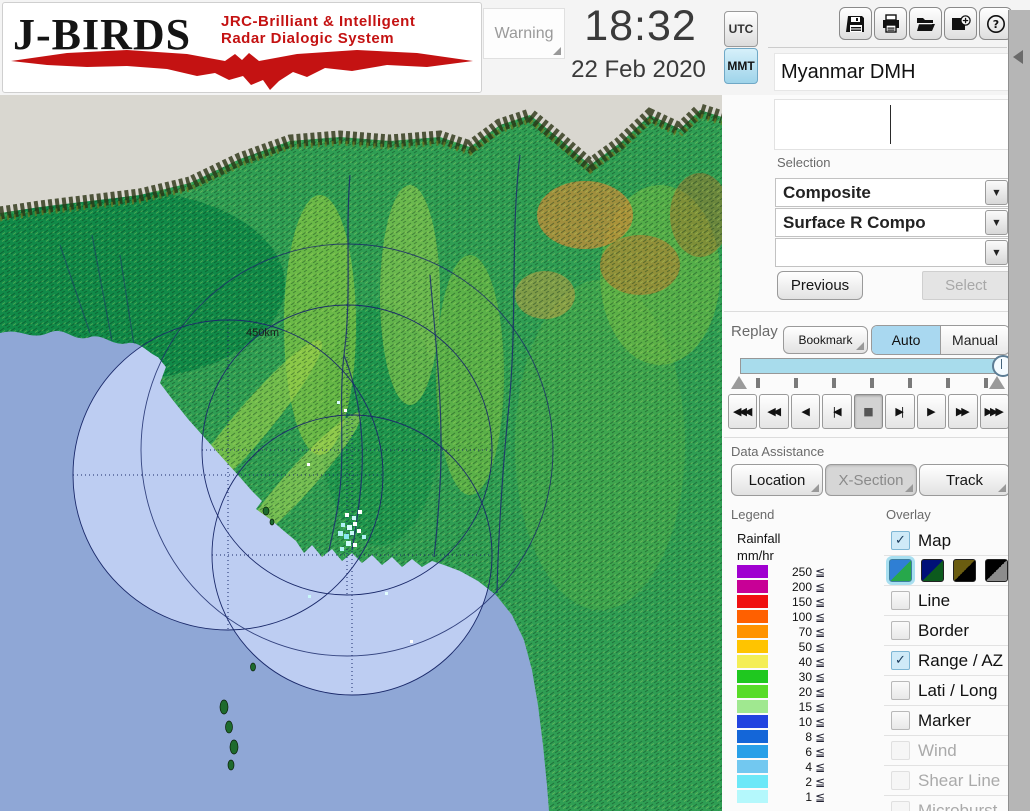 Image resolution: width=1030 pixels, height=811 pixels. I want to click on legend-row: 20 ≦, so click(781, 691).